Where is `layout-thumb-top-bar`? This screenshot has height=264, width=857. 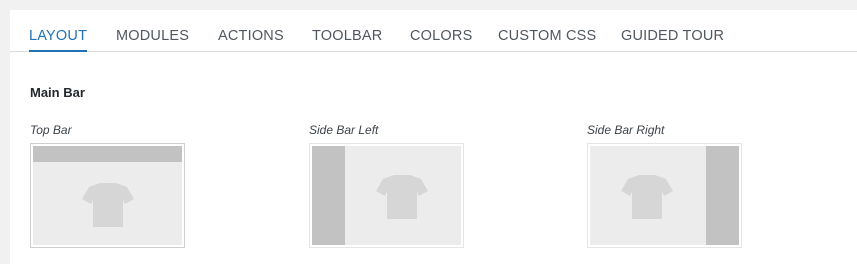 layout-thumb-top-bar is located at coordinates (107, 195).